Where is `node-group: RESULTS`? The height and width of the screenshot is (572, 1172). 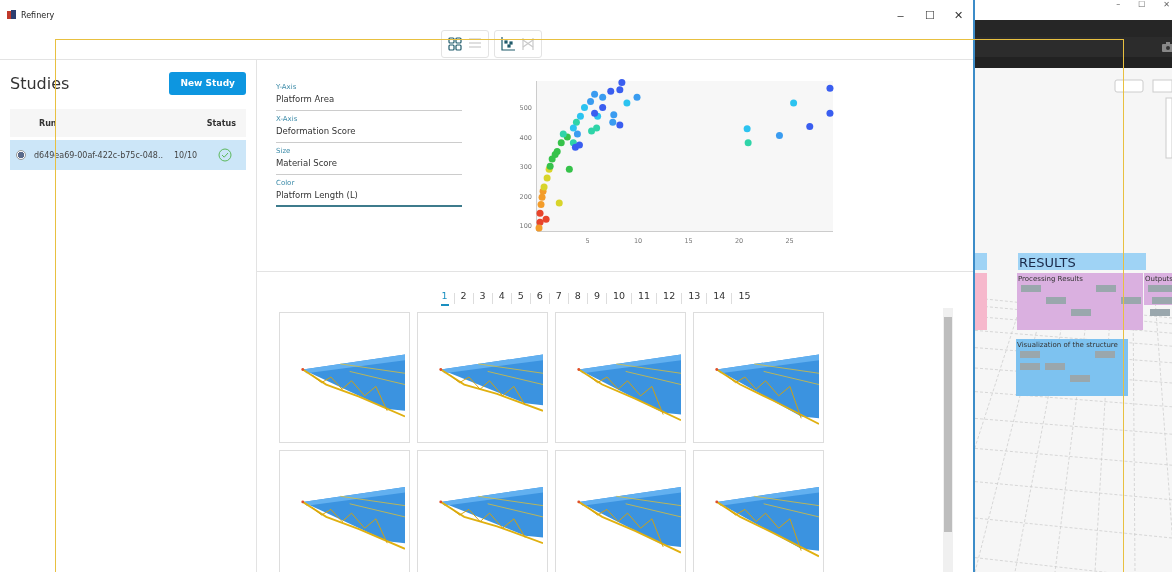
node-group: RESULTS is located at coordinates (1082, 261).